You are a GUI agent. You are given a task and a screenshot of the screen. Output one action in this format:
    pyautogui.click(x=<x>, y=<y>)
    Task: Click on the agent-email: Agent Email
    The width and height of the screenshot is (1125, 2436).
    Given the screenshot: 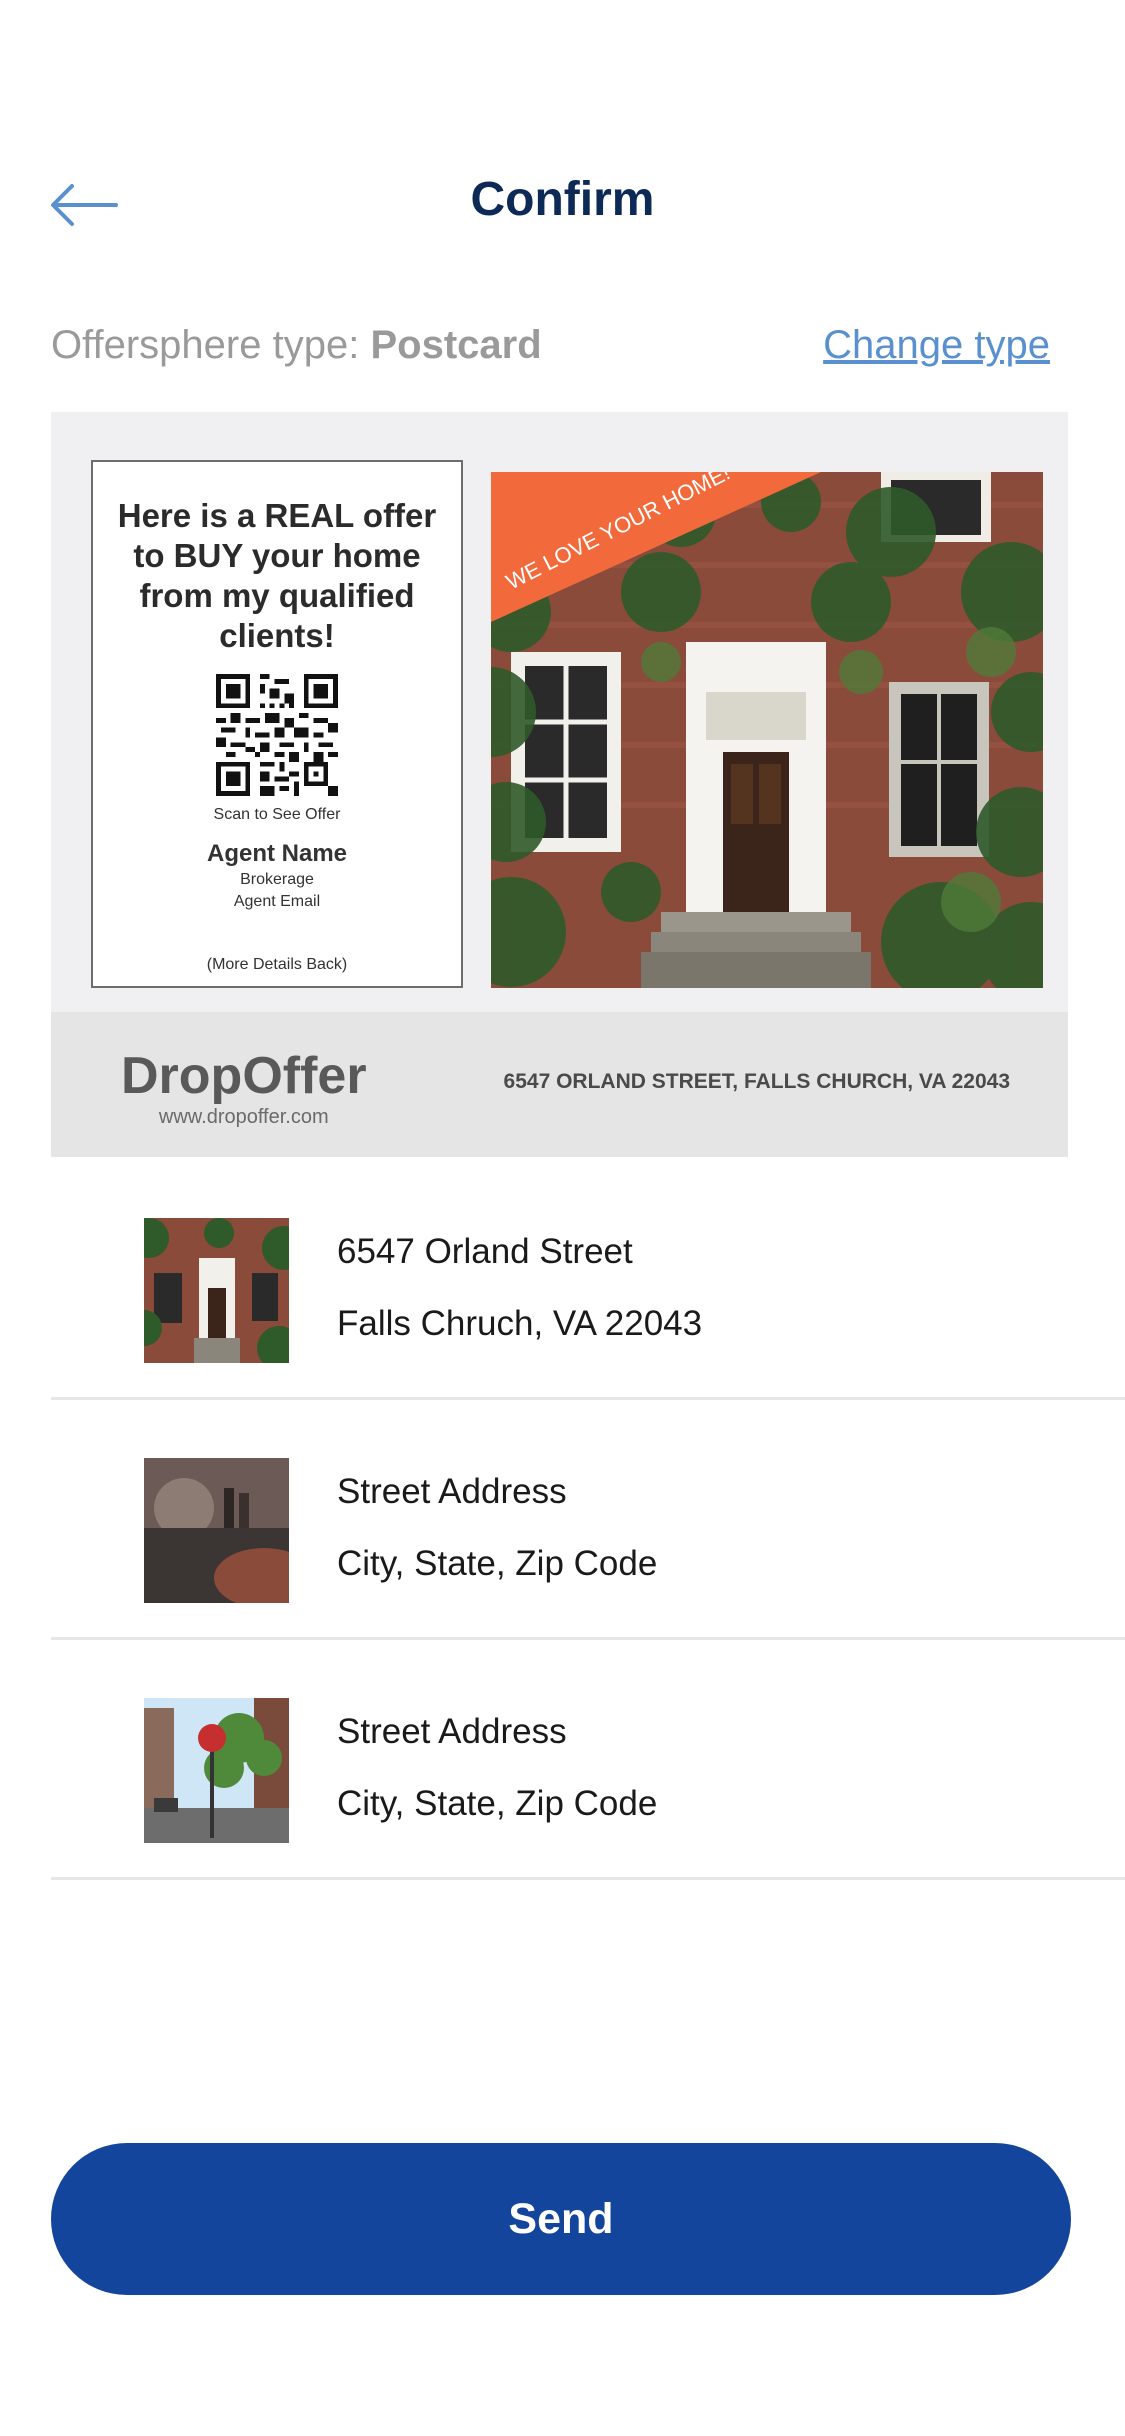 What is the action you would take?
    pyautogui.click(x=277, y=901)
    